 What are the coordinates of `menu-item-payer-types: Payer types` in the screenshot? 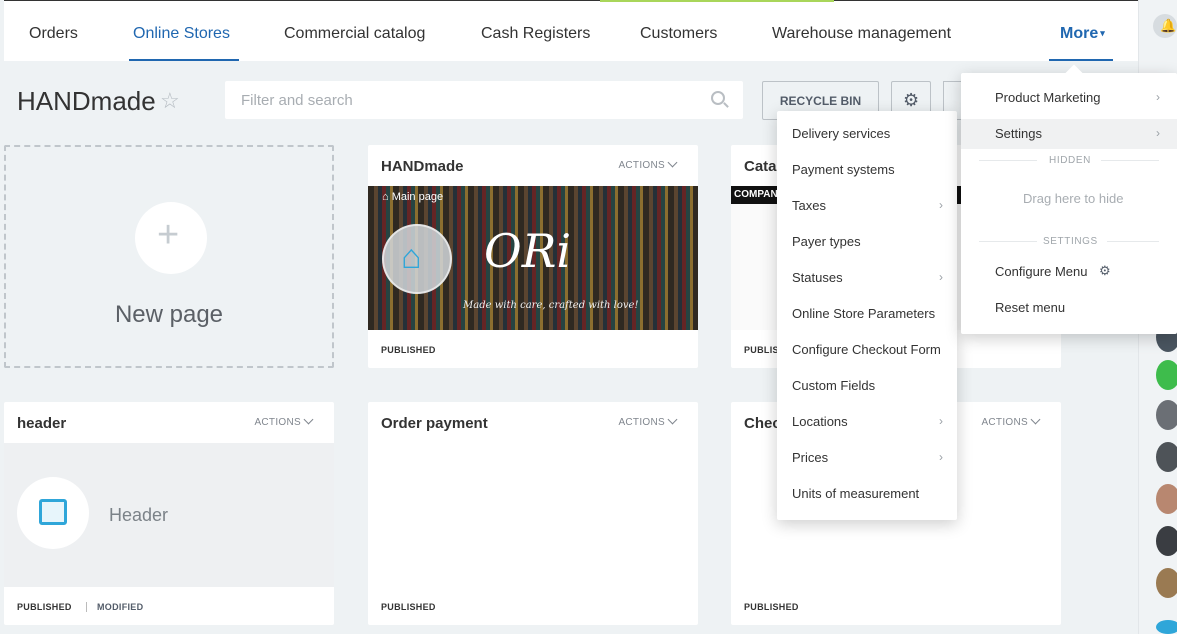 It's located at (826, 241).